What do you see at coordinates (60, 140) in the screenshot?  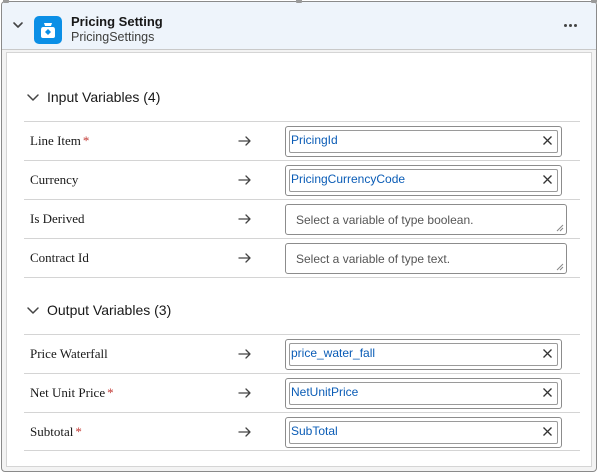 I see `row-label: Line Item *` at bounding box center [60, 140].